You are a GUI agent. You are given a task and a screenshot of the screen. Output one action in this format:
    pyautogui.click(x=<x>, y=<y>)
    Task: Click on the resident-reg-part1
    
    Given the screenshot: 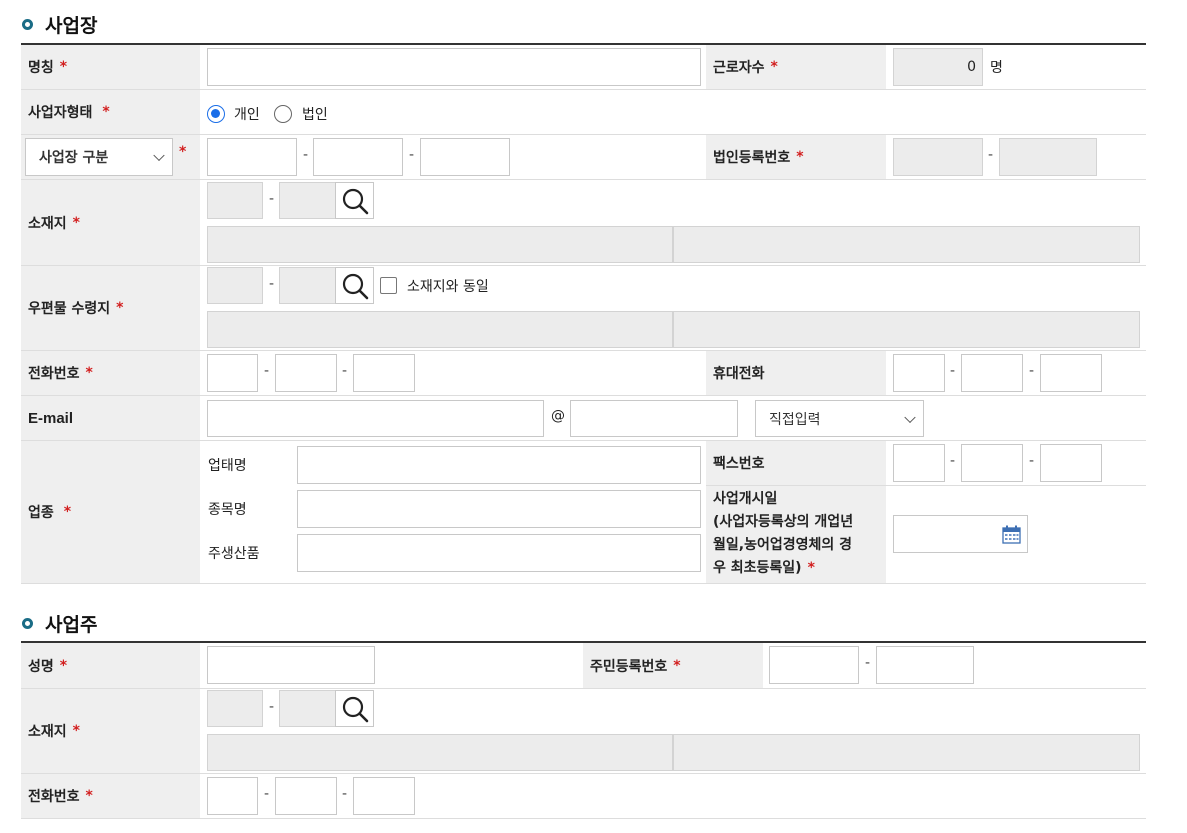 What is the action you would take?
    pyautogui.click(x=814, y=665)
    